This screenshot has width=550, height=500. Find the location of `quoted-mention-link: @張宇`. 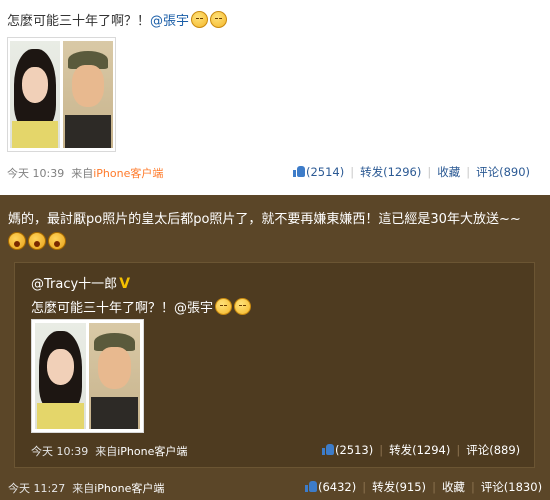

quoted-mention-link: @張宇 is located at coordinates (193, 308).